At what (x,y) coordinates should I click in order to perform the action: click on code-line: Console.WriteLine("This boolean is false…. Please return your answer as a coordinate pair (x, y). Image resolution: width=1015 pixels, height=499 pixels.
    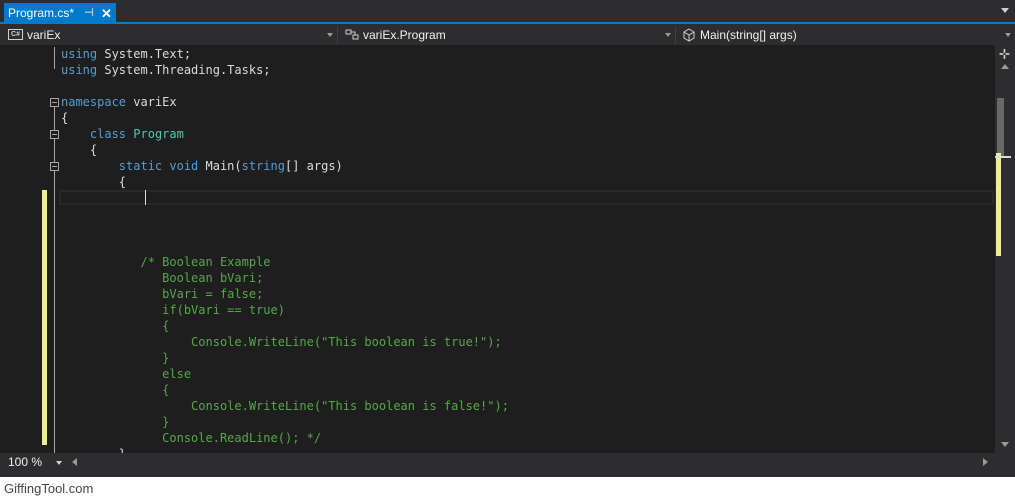
    Looking at the image, I should click on (285, 406).